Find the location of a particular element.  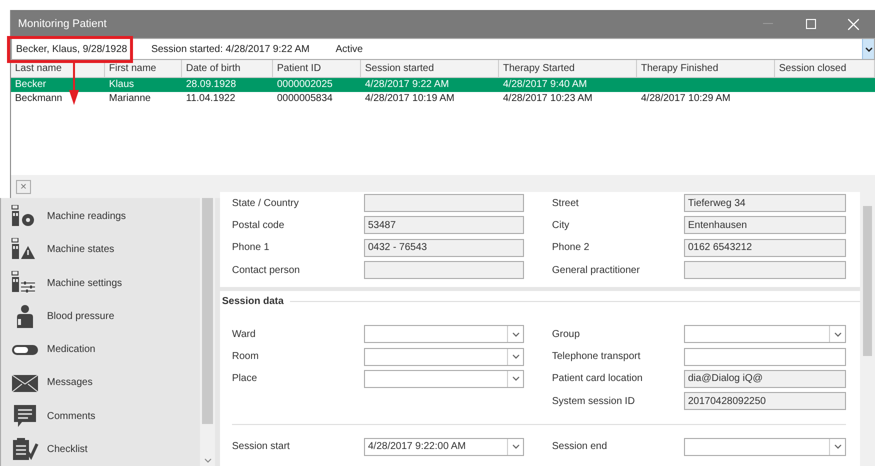

patient-name: Becker, Klaus, 9/28/1928 is located at coordinates (71, 49).